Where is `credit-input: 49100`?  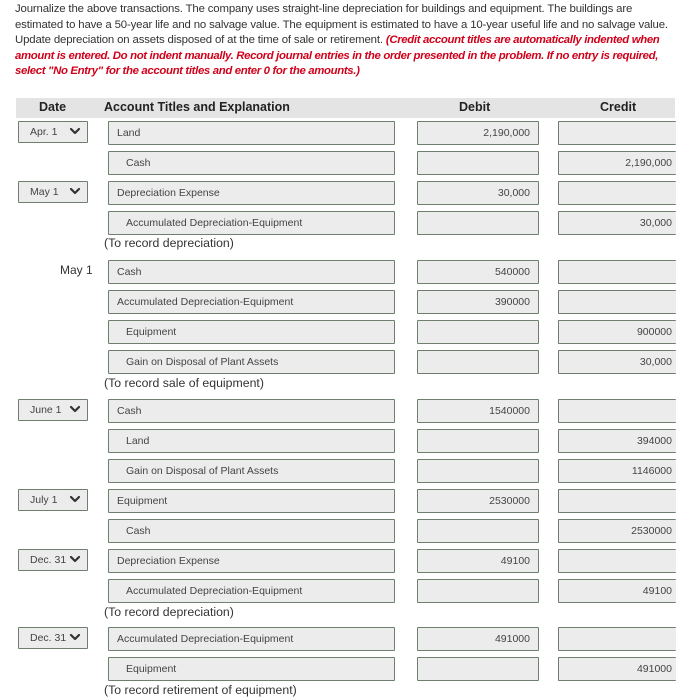
credit-input: 49100 is located at coordinates (617, 591).